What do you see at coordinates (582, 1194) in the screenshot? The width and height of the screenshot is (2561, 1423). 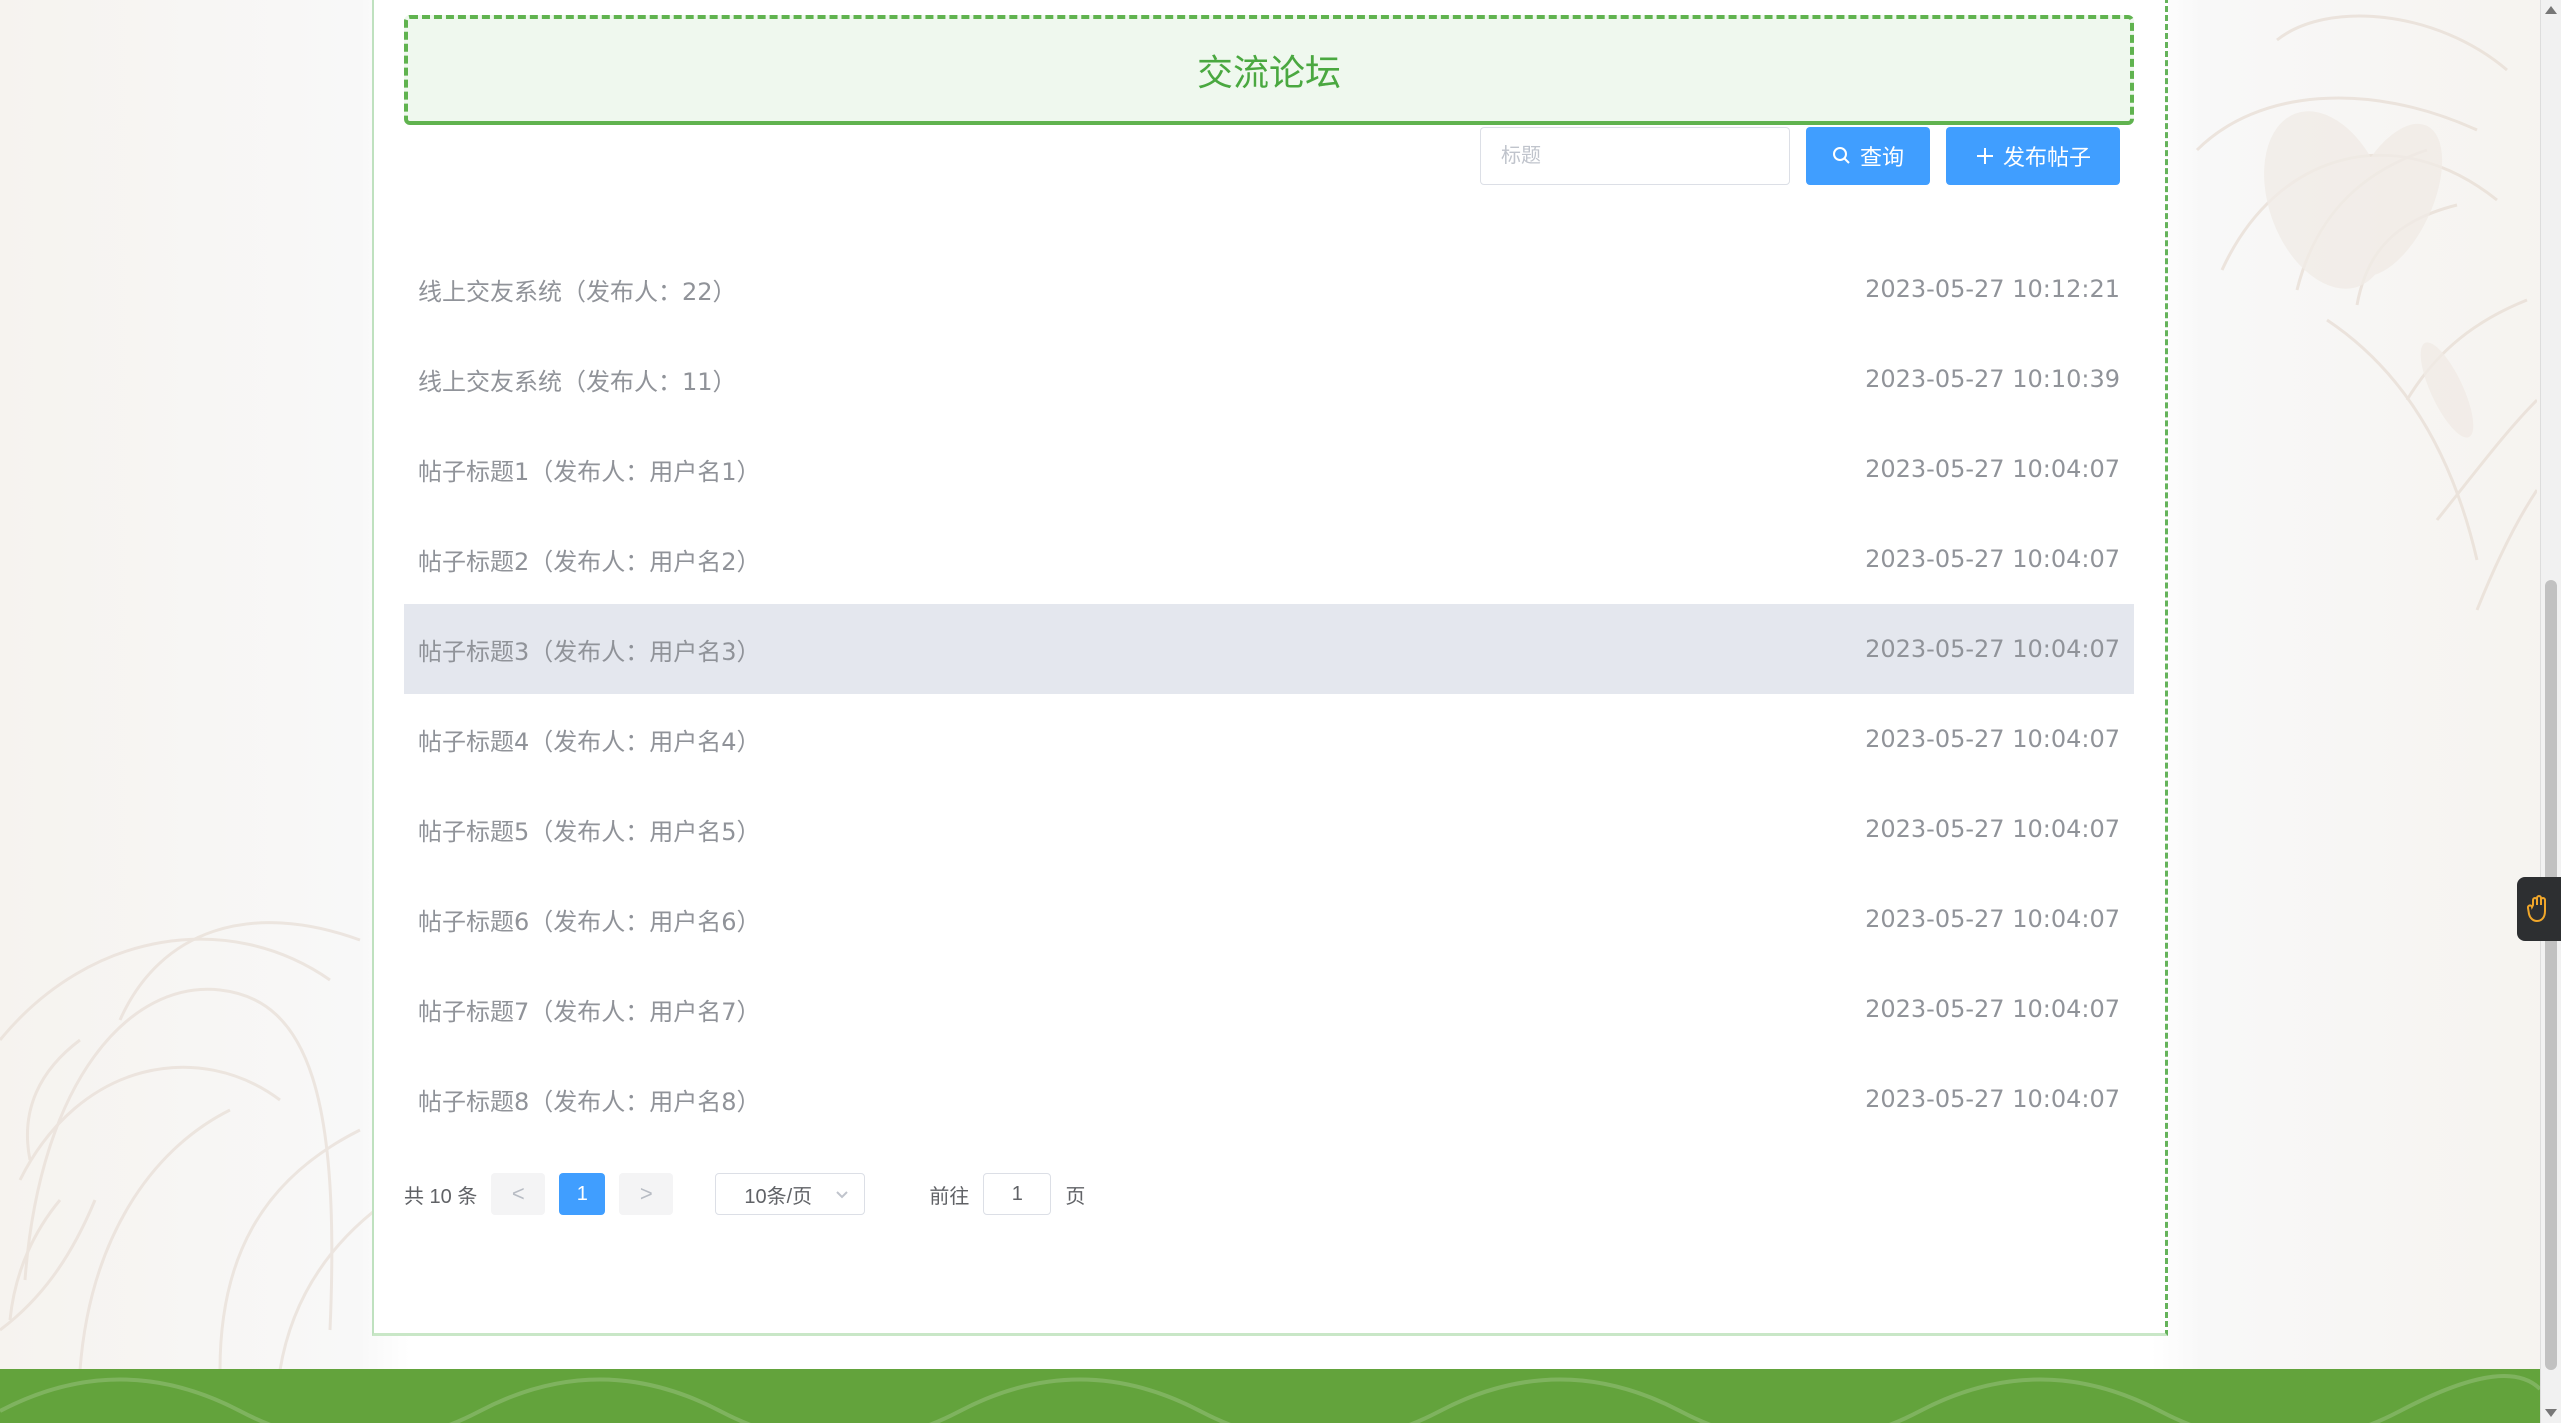 I see `current-page-button: 1` at bounding box center [582, 1194].